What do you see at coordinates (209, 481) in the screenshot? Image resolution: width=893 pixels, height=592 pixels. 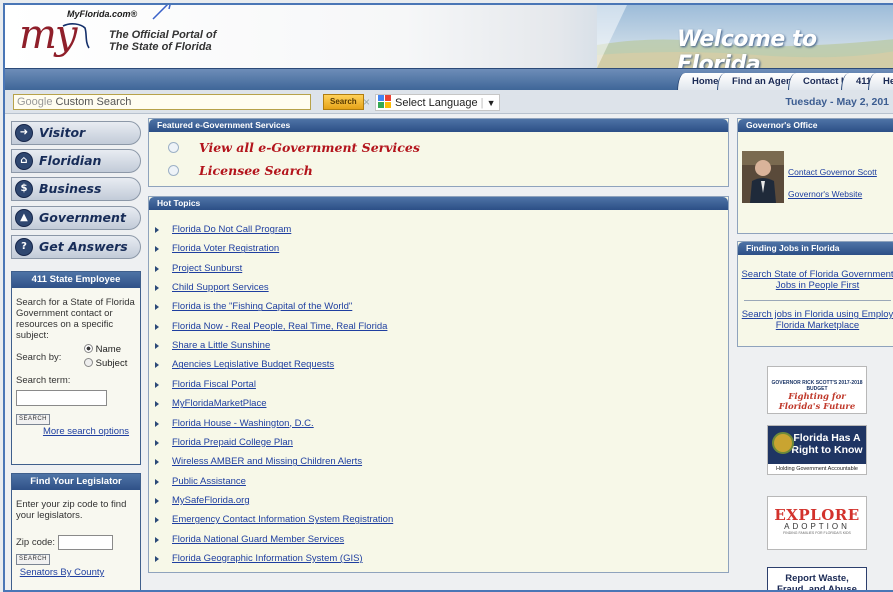 I see `hot-topic-link: Public Assistance` at bounding box center [209, 481].